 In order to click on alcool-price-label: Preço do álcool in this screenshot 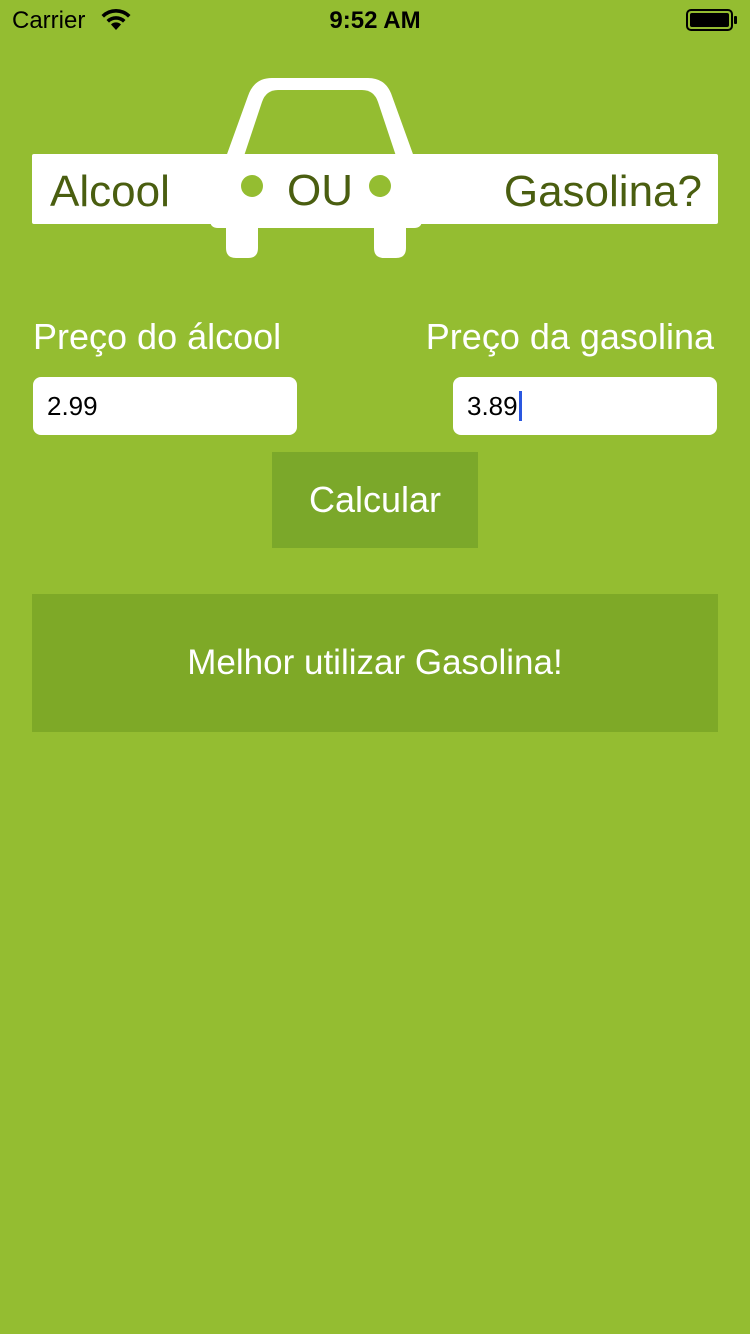, I will do `click(157, 336)`.